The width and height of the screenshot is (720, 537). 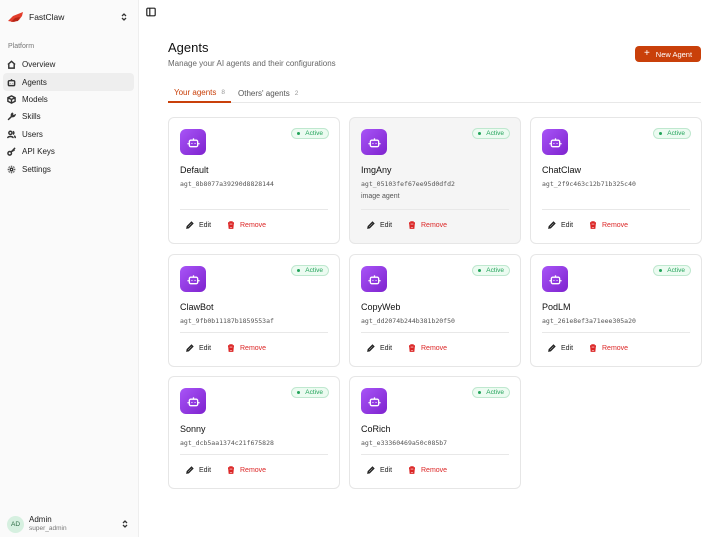 What do you see at coordinates (194, 170) in the screenshot?
I see `agent-name: Default` at bounding box center [194, 170].